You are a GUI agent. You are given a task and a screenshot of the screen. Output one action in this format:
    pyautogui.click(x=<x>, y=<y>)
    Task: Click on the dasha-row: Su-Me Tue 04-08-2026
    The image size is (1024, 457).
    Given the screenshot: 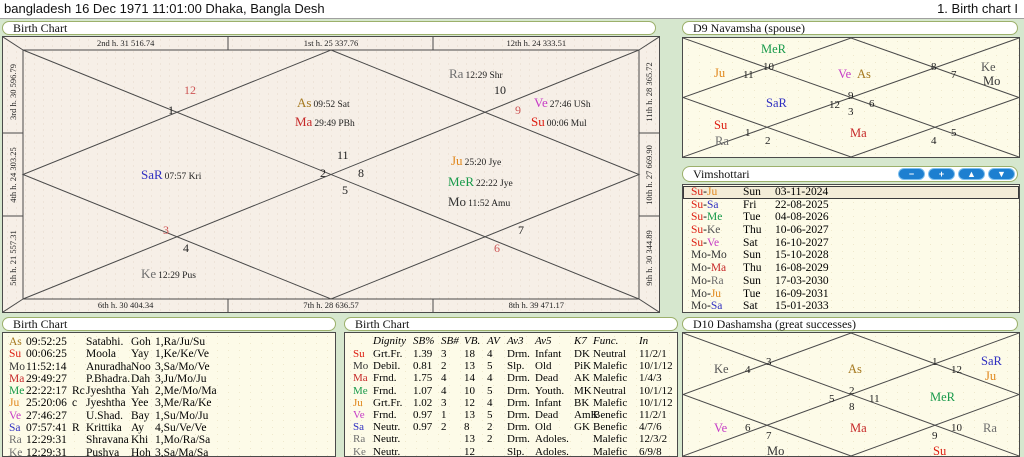 What is the action you would take?
    pyautogui.click(x=851, y=217)
    